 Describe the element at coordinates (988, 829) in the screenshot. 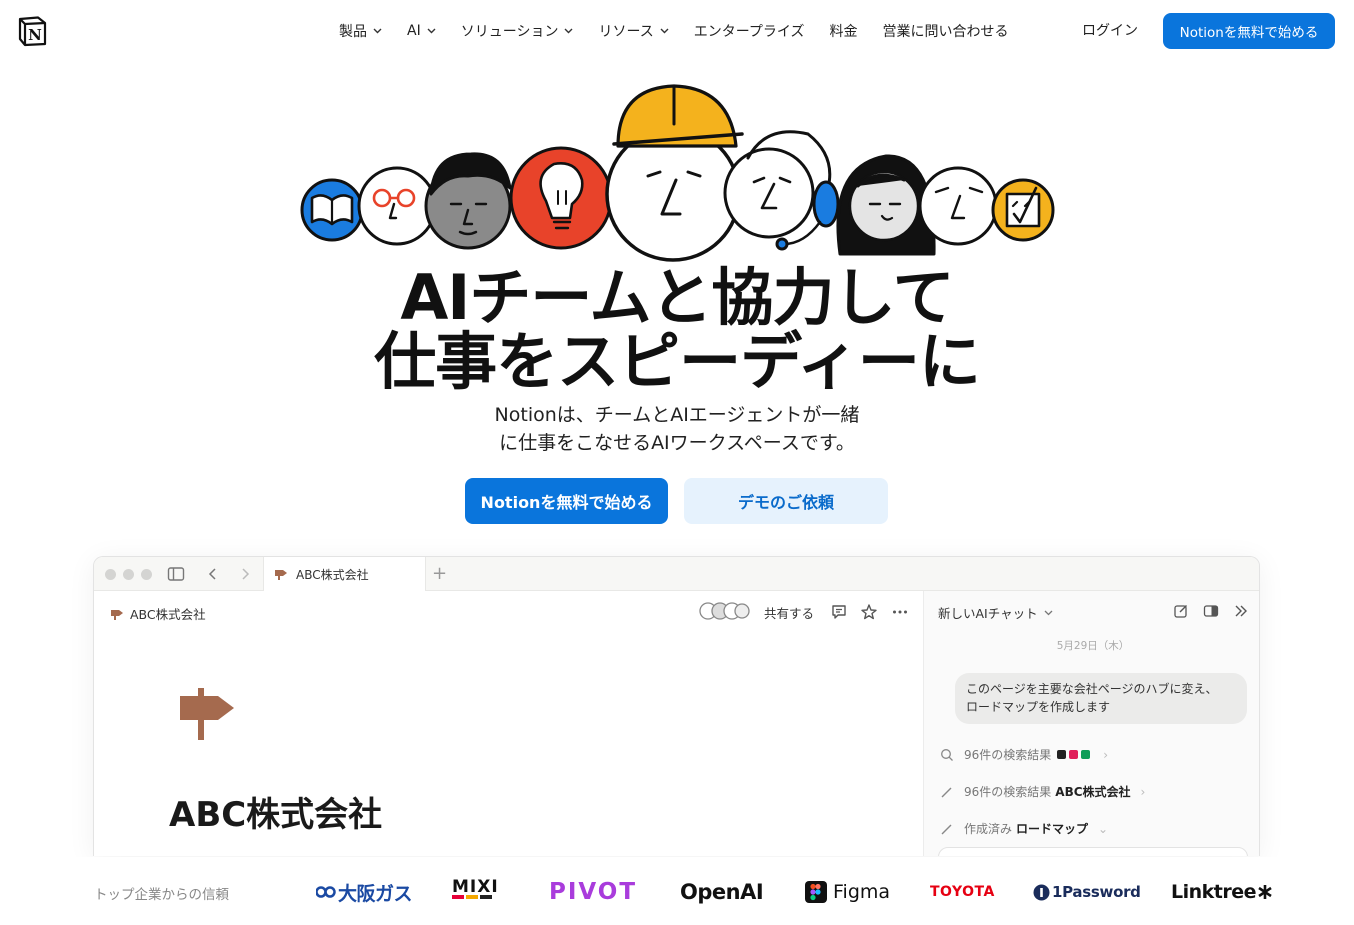

I see `ai-step-created-text: 作成済み` at that location.